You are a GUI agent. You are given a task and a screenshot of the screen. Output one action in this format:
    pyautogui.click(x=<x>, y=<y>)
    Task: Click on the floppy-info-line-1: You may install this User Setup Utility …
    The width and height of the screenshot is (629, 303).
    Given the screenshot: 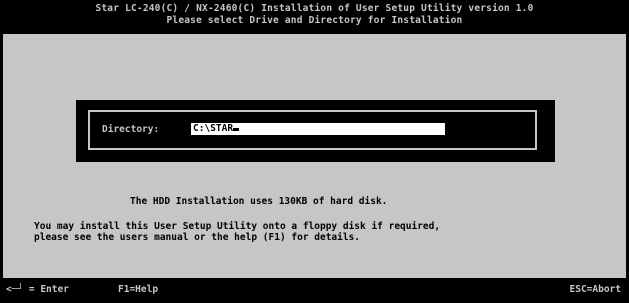 What is the action you would take?
    pyautogui.click(x=237, y=226)
    